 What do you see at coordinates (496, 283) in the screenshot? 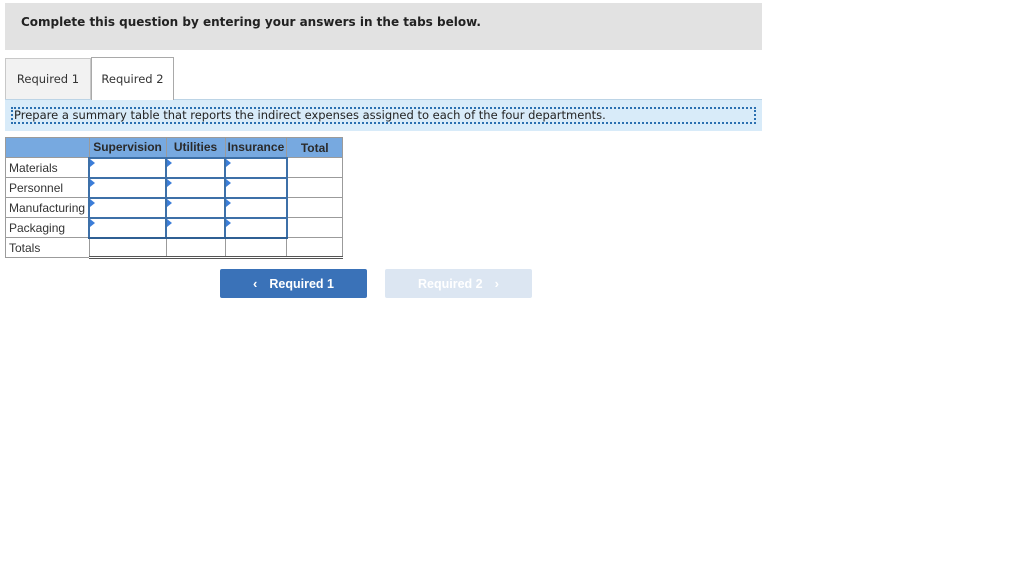
I see `chevron-right-icon: ›` at bounding box center [496, 283].